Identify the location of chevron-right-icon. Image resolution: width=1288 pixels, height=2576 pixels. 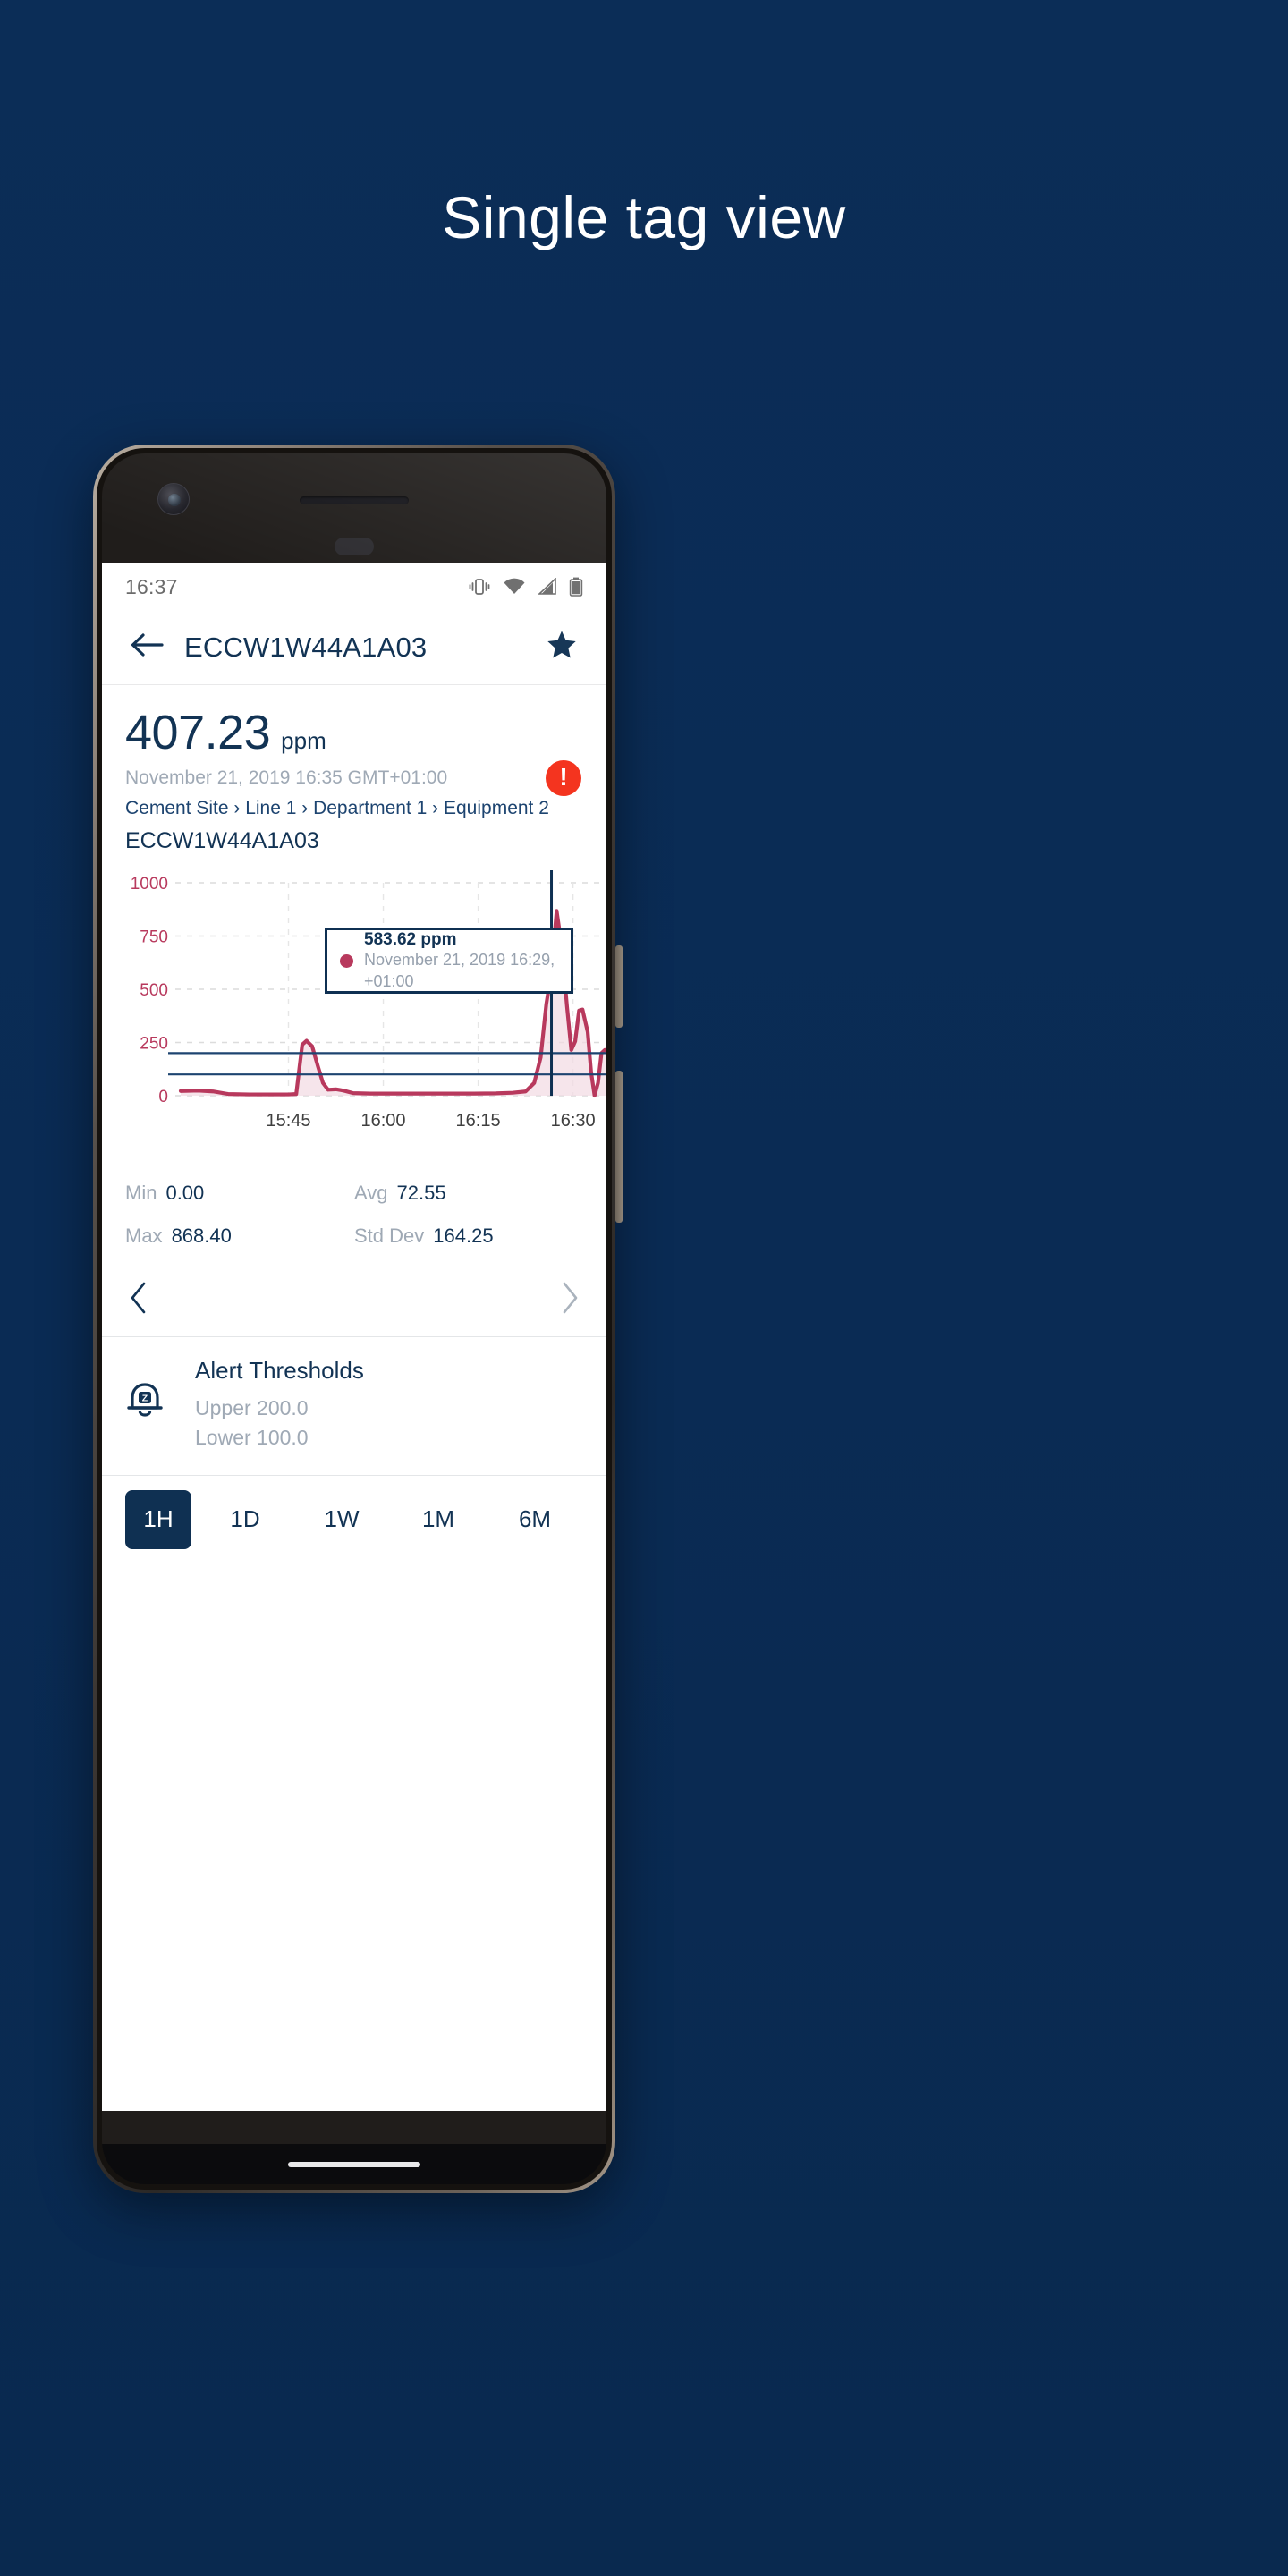
(570, 1300).